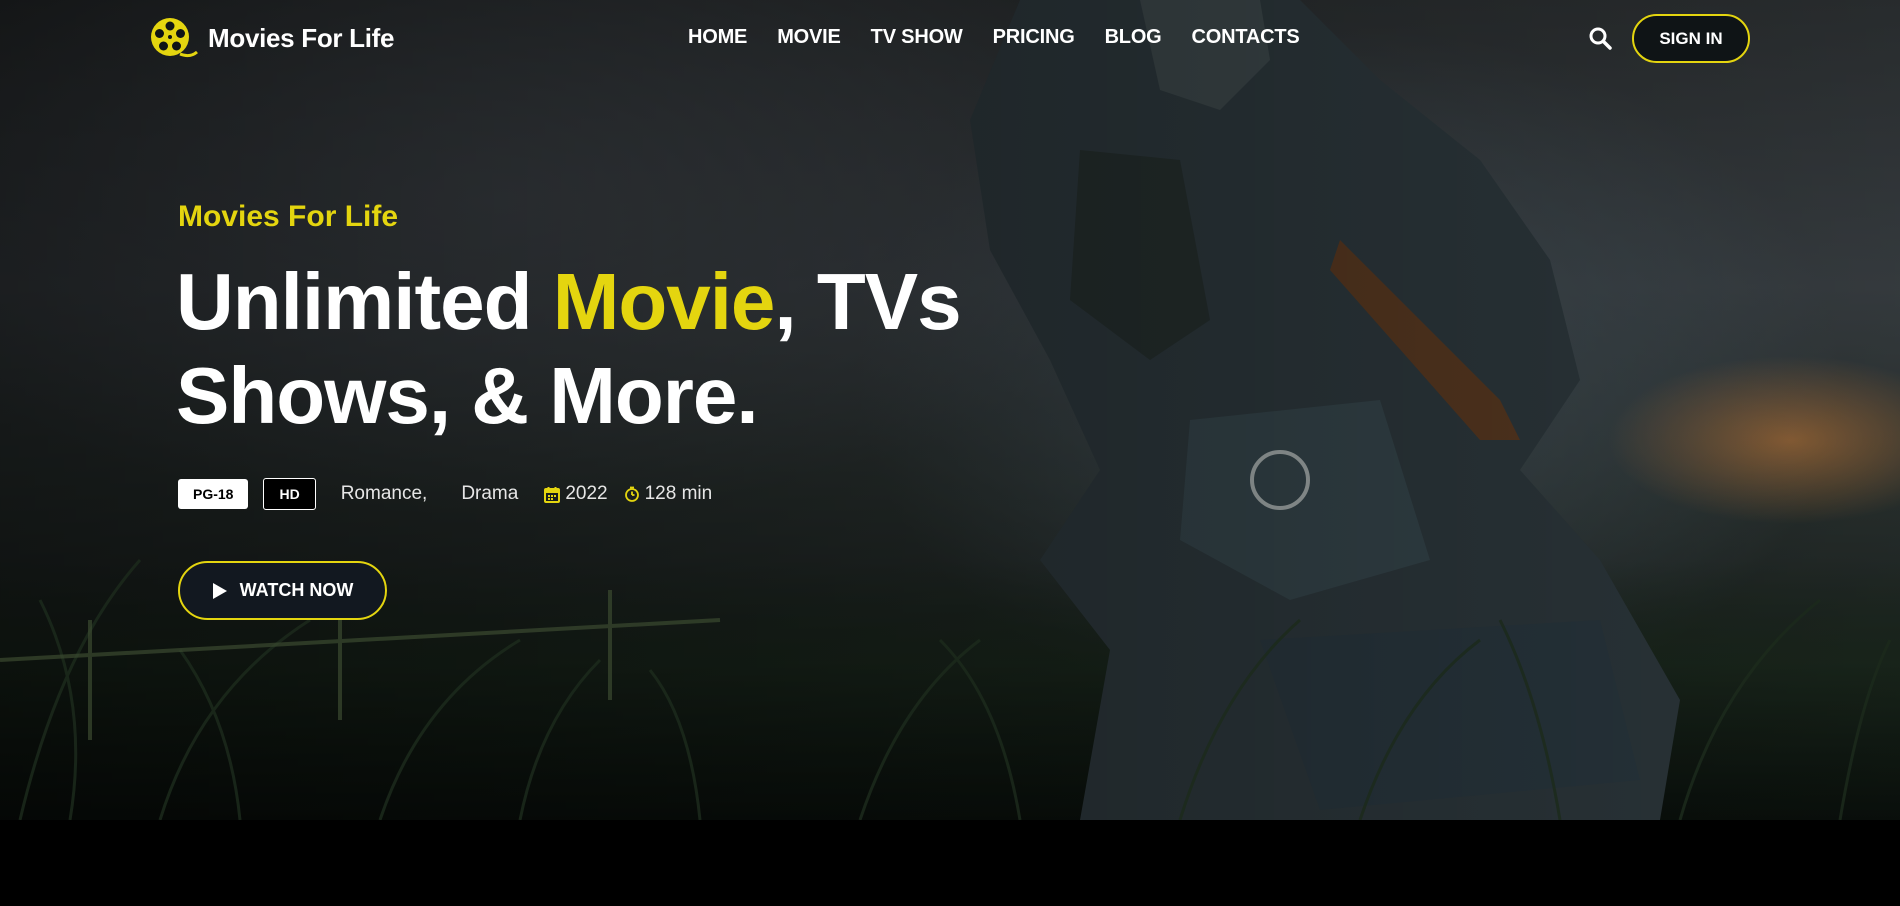  I want to click on genre-link: Romance,, so click(384, 494).